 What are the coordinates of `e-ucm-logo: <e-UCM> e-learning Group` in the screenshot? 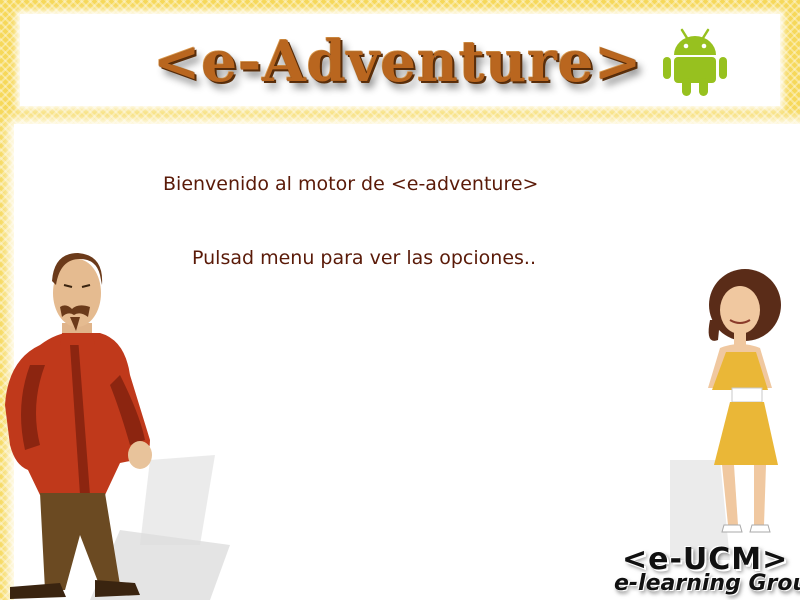 It's located at (702, 571).